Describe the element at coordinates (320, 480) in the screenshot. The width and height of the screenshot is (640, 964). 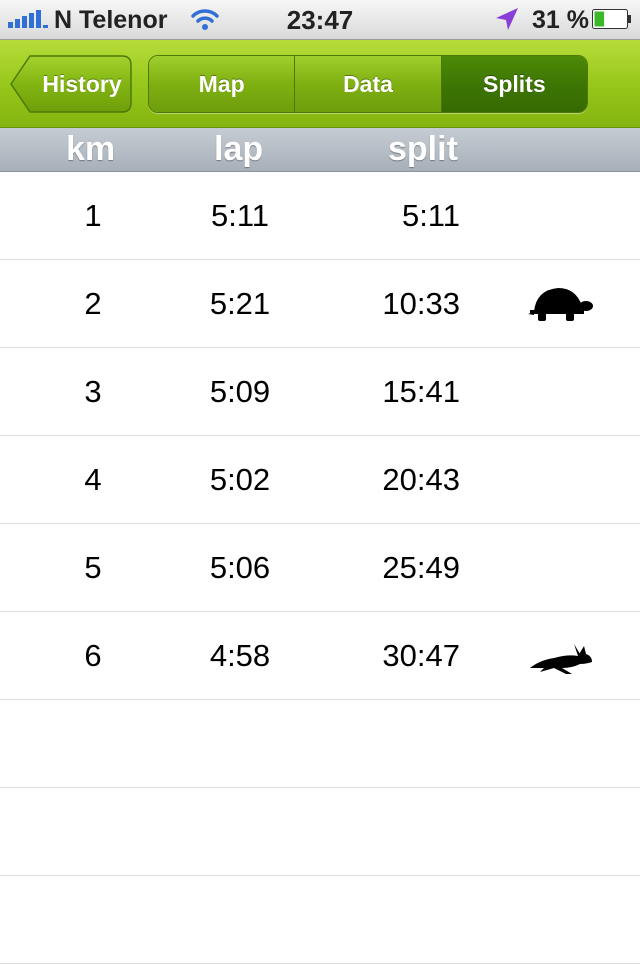
I see `table-row: 4 5:02 20:43` at that location.